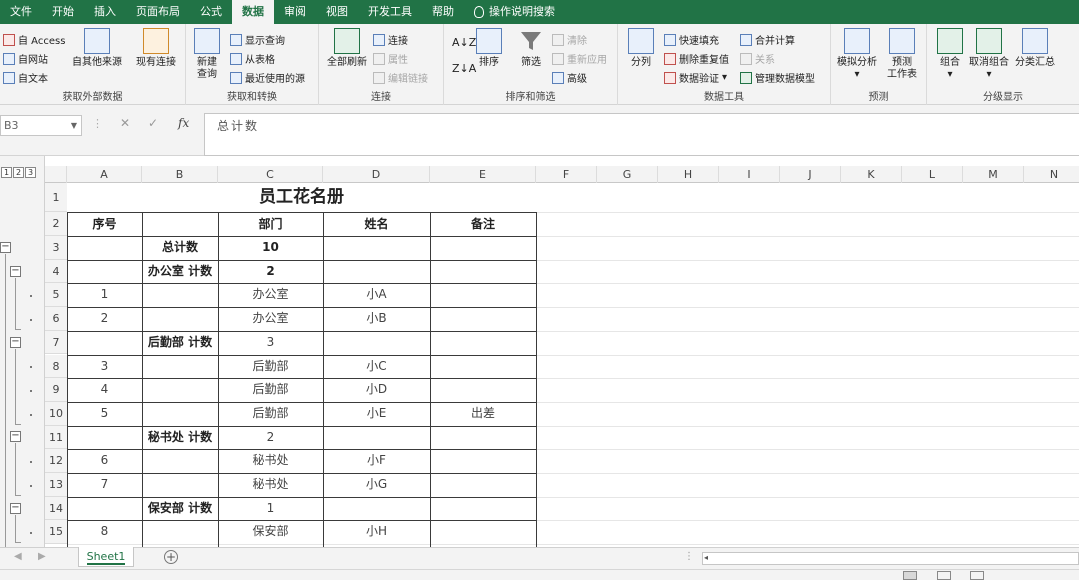  Describe the element at coordinates (569, 39) in the screenshot. I see `clear-filter-button: 清除` at that location.